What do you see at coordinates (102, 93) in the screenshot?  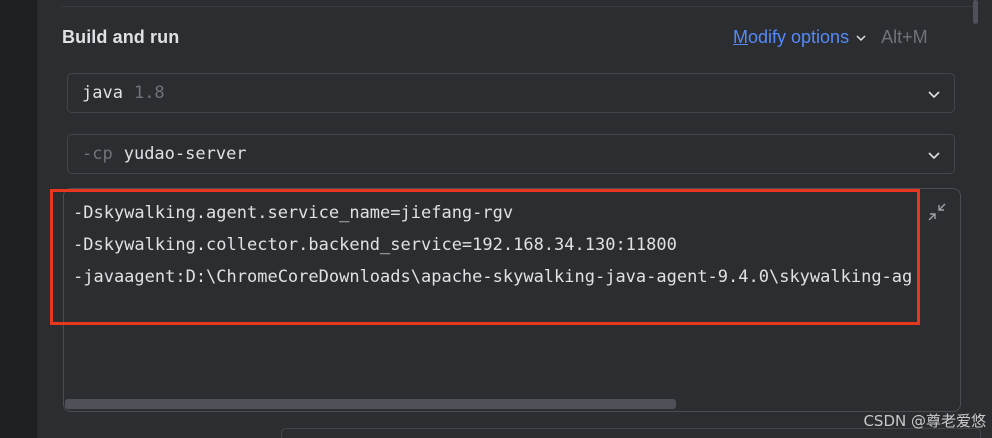 I see `jre-value: java` at bounding box center [102, 93].